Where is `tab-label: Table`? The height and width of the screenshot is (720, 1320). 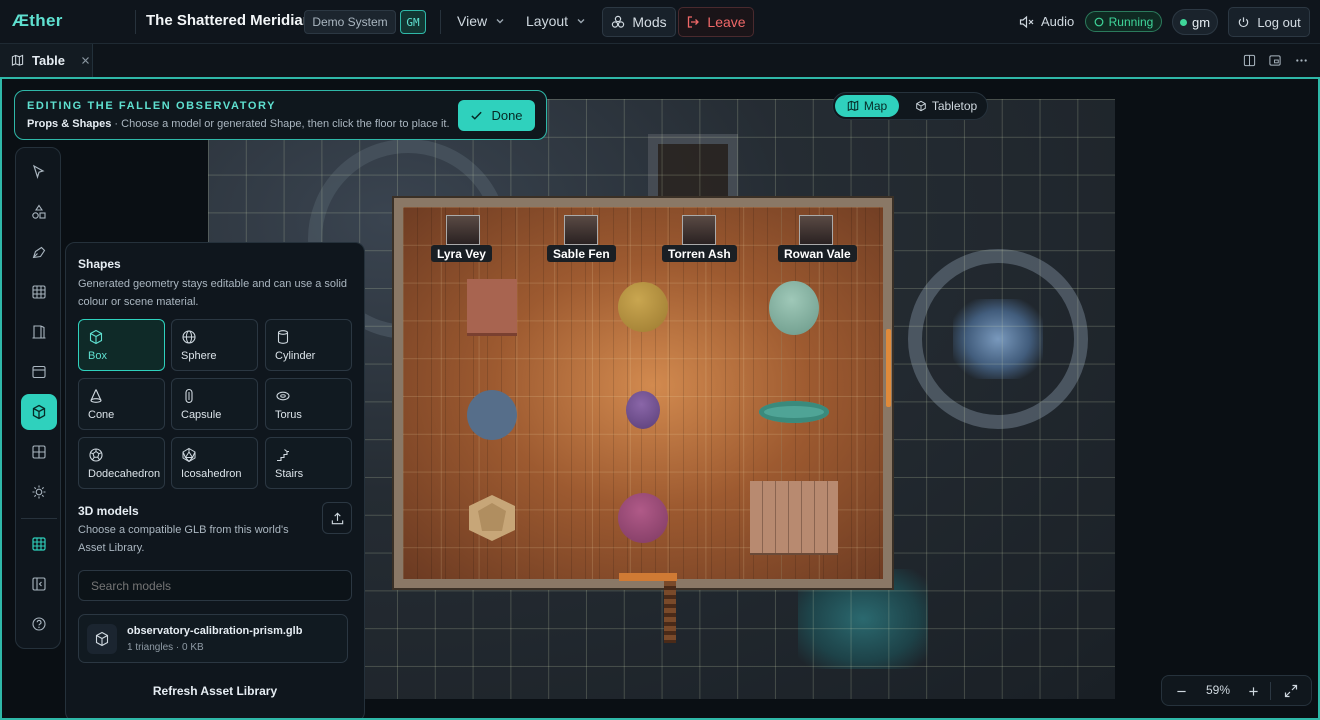
tab-label: Table is located at coordinates (48, 60).